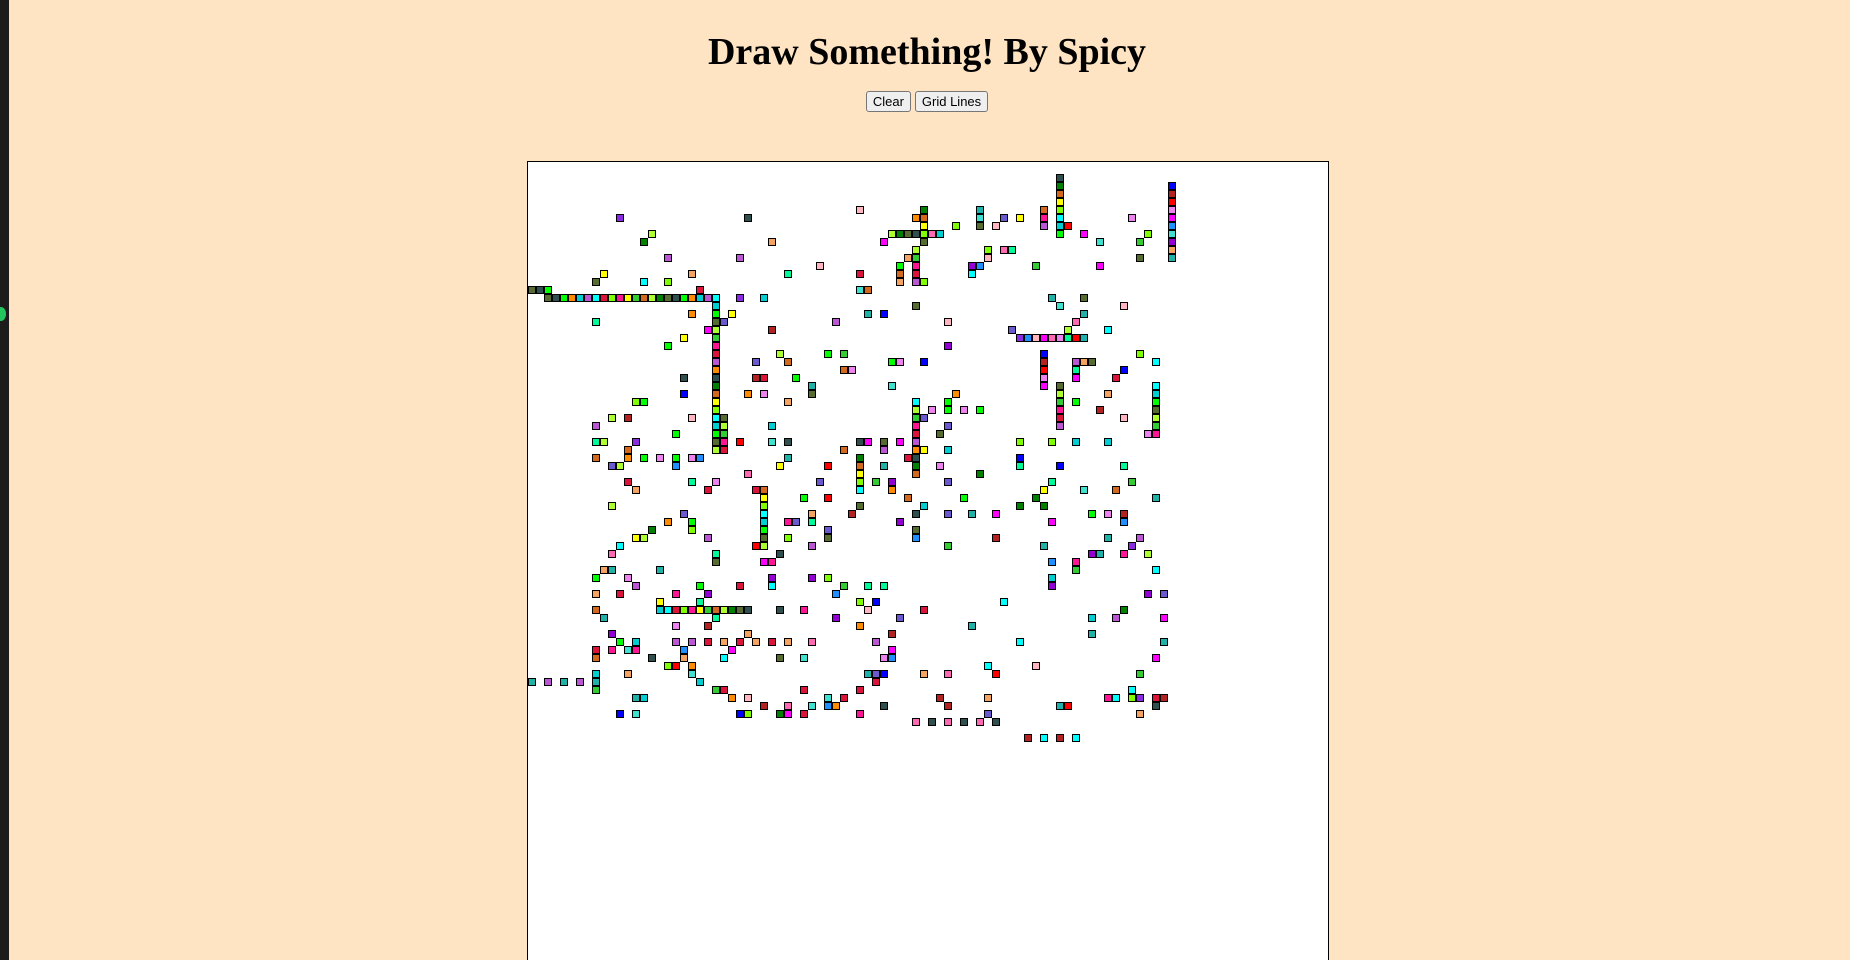 This screenshot has width=1850, height=960. I want to click on clear-button: Clear, so click(888, 101).